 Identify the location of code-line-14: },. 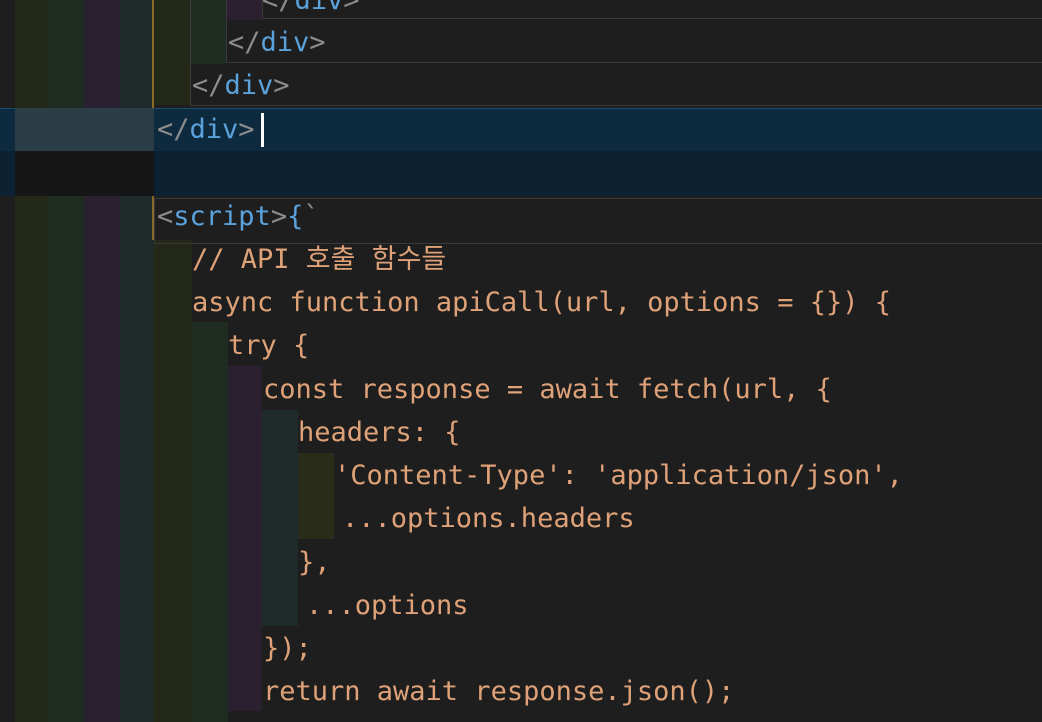
(314, 562).